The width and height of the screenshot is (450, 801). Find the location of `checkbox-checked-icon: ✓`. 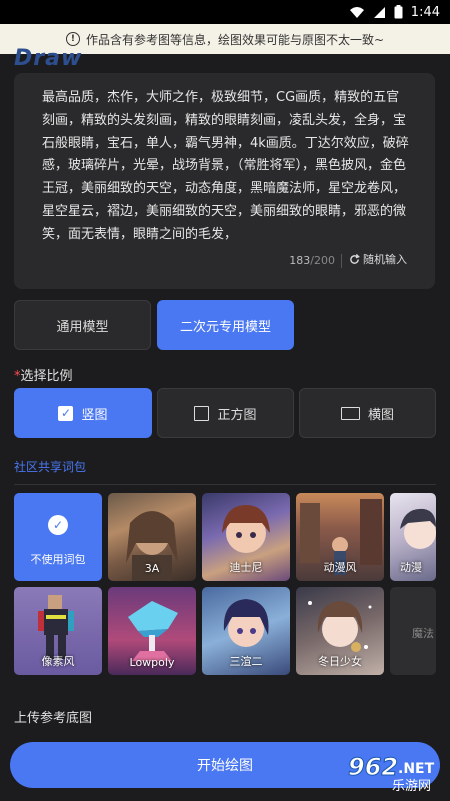

checkbox-checked-icon: ✓ is located at coordinates (66, 413).